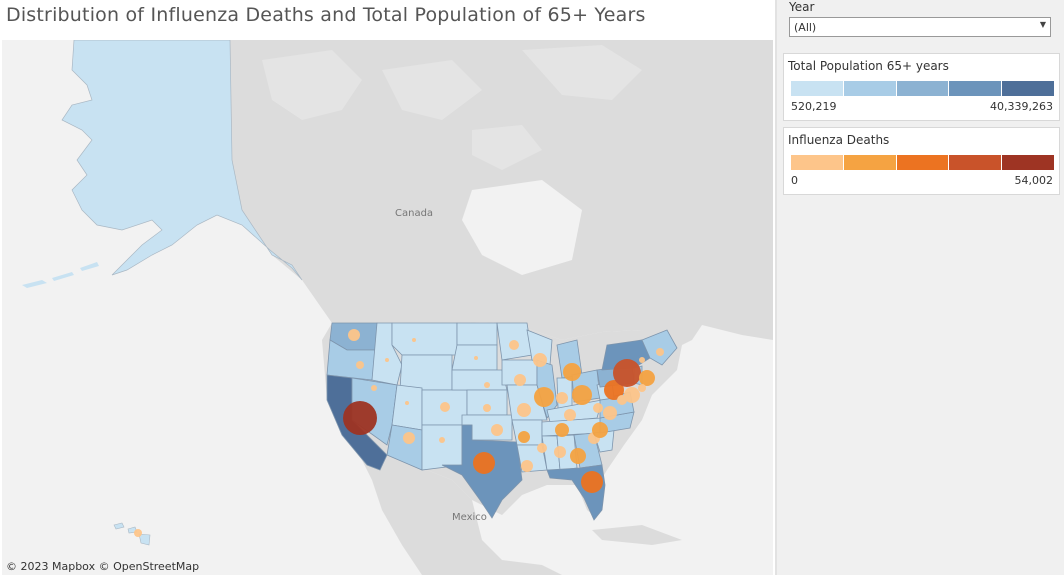 Image resolution: width=1064 pixels, height=575 pixels. What do you see at coordinates (487, 408) in the screenshot?
I see `circle-kansas` at bounding box center [487, 408].